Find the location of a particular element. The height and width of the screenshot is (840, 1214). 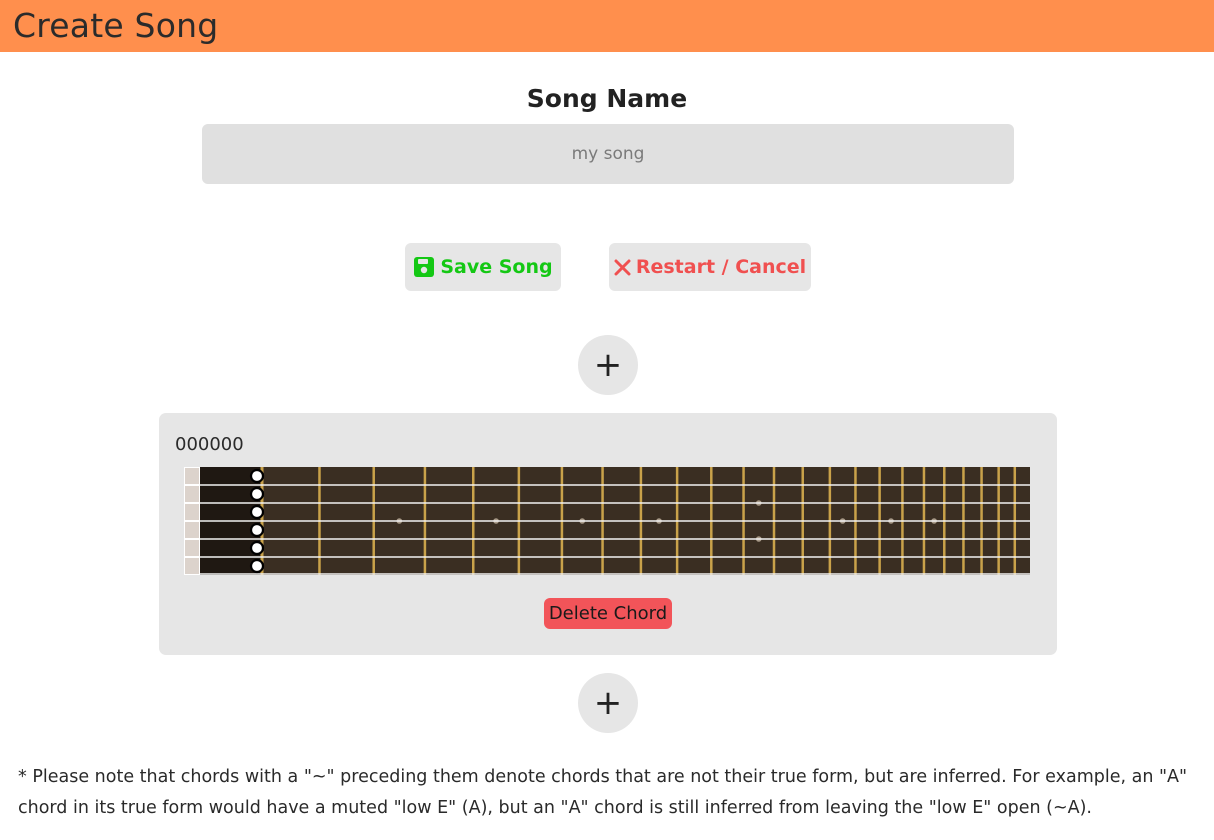

song-name-label: Song Name is located at coordinates (607, 98).